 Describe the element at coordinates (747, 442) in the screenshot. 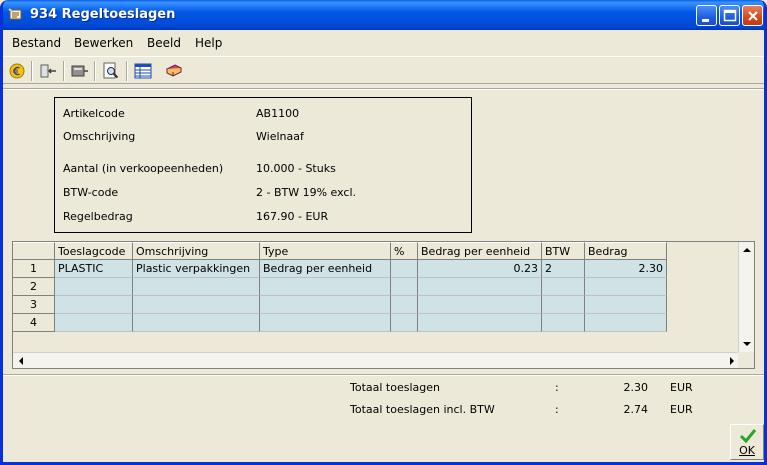

I see `ok-button: OK` at that location.